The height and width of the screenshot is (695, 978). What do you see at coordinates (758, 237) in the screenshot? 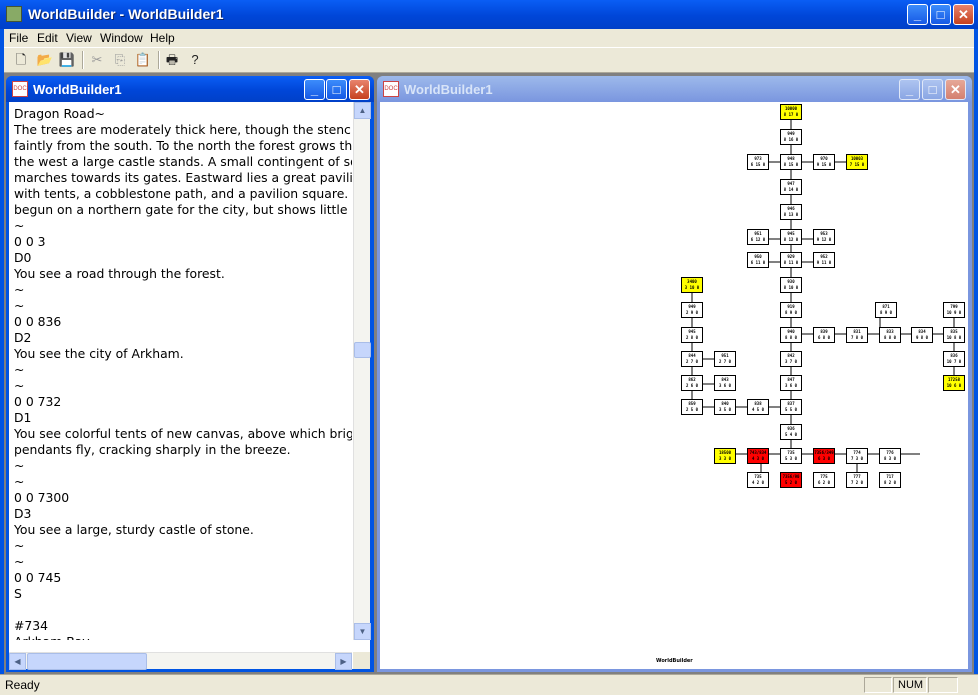
I see `map-room: 951 6 12 0` at bounding box center [758, 237].